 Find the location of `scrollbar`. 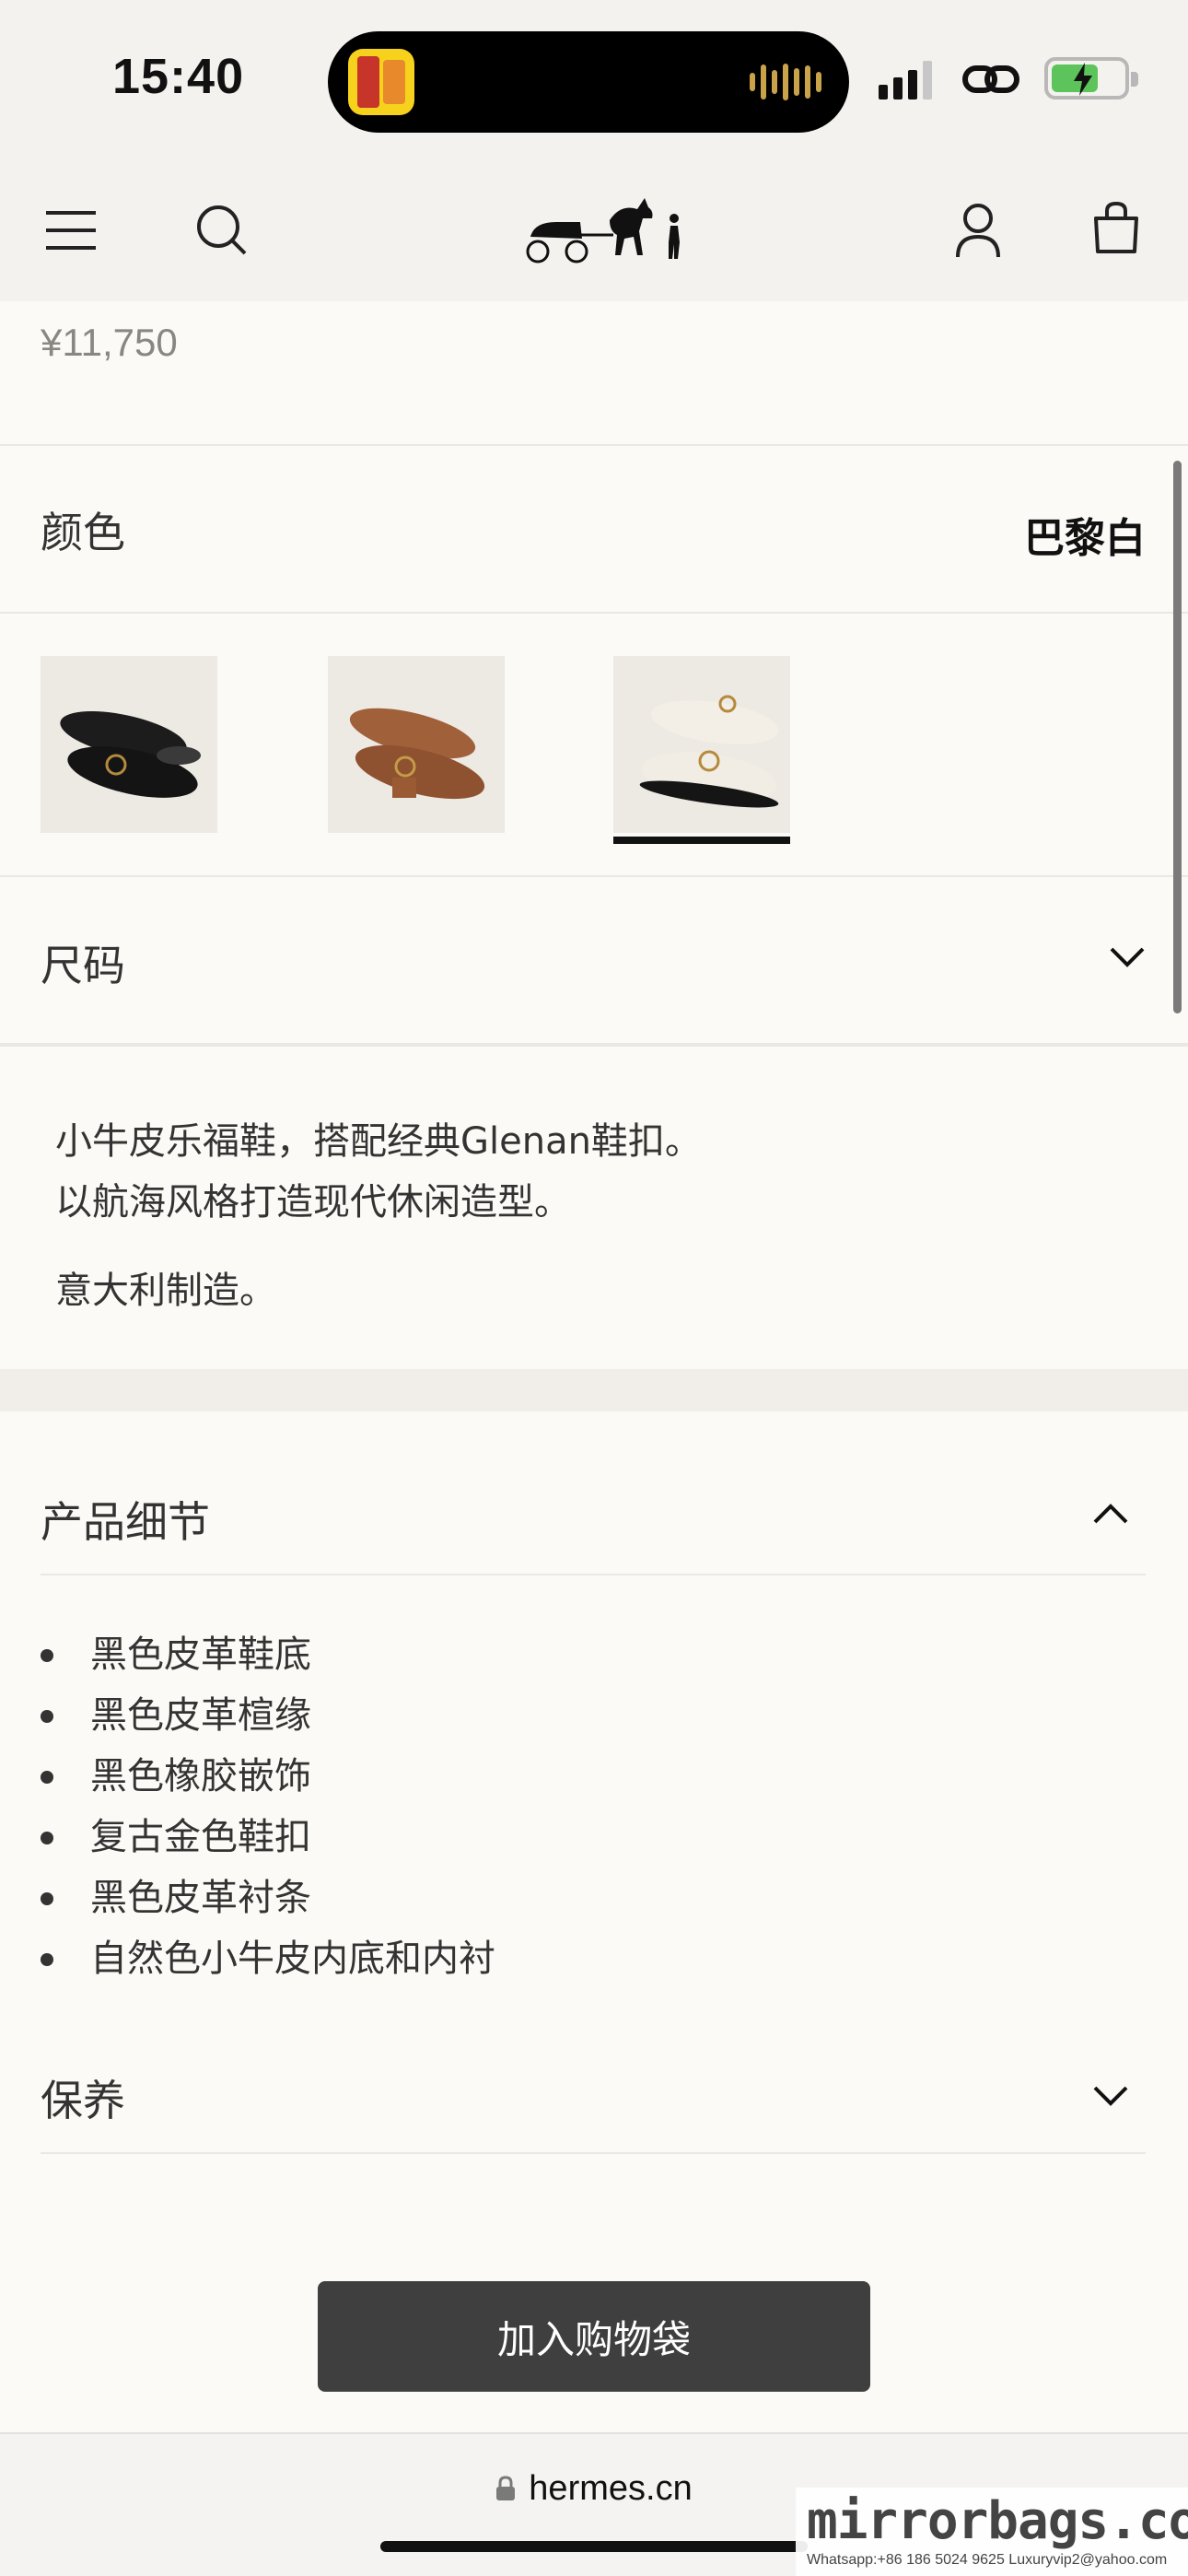

scrollbar is located at coordinates (1177, 737).